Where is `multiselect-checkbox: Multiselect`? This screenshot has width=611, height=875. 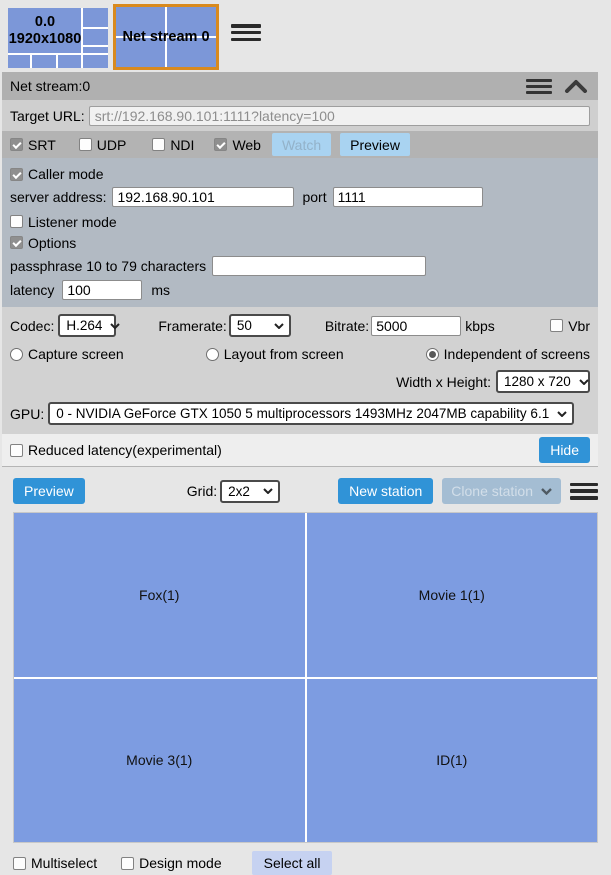
multiselect-checkbox: Multiselect is located at coordinates (55, 863).